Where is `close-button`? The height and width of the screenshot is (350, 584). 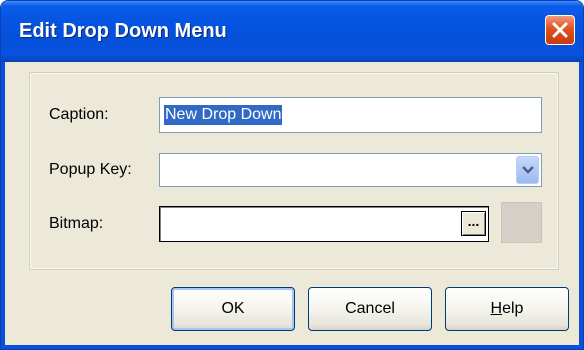
close-button is located at coordinates (560, 30).